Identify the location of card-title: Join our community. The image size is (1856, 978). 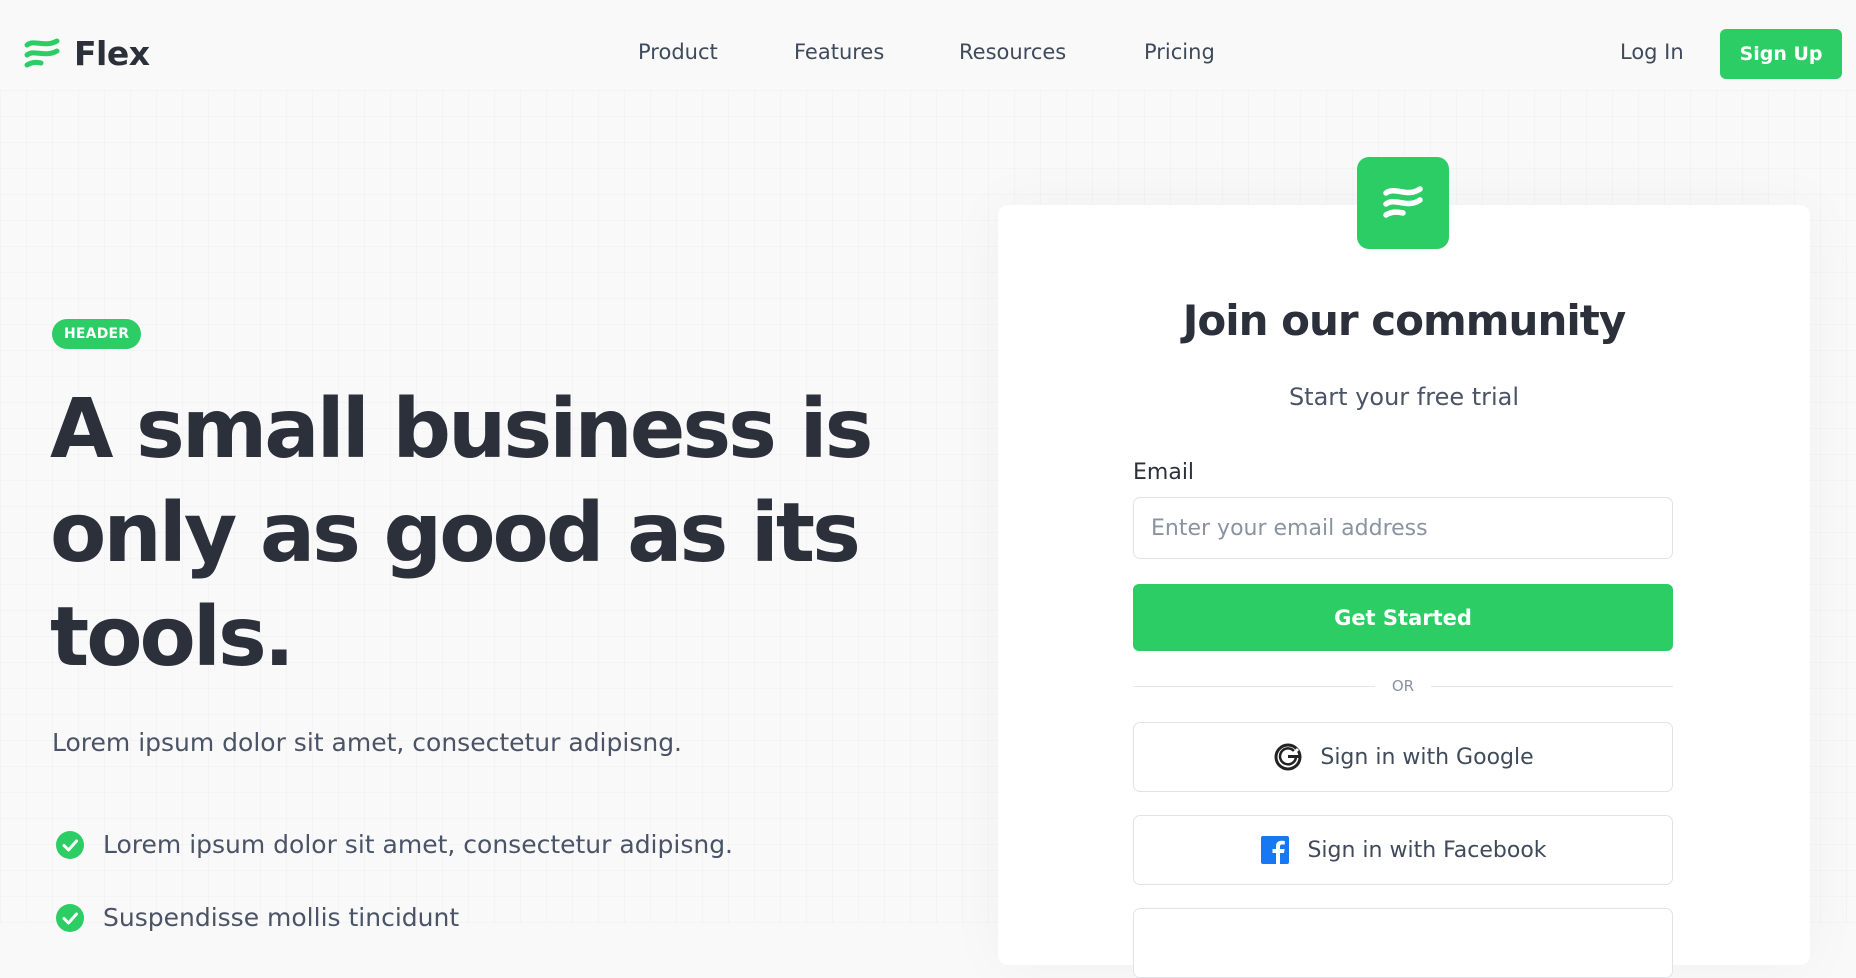
(1404, 320).